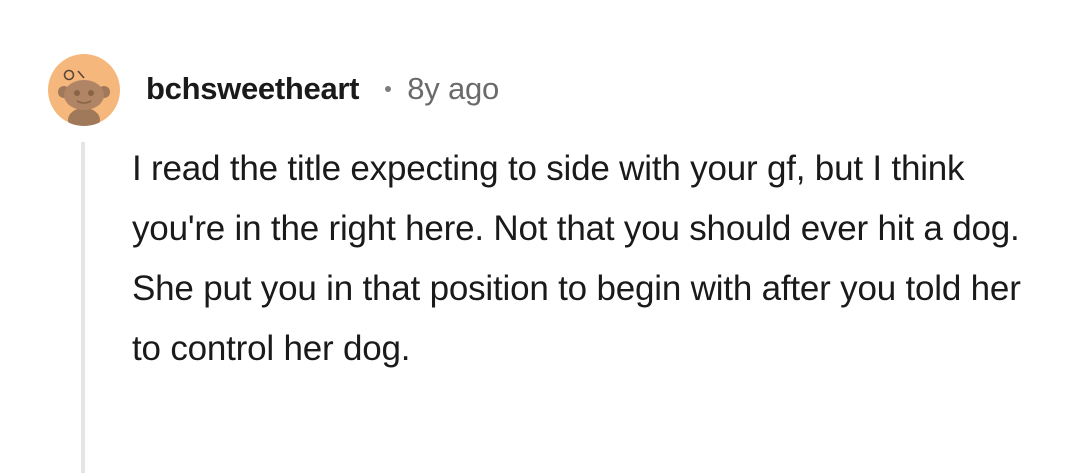 The height and width of the screenshot is (473, 1080). What do you see at coordinates (453, 88) in the screenshot?
I see `timestamp: 8y ago` at bounding box center [453, 88].